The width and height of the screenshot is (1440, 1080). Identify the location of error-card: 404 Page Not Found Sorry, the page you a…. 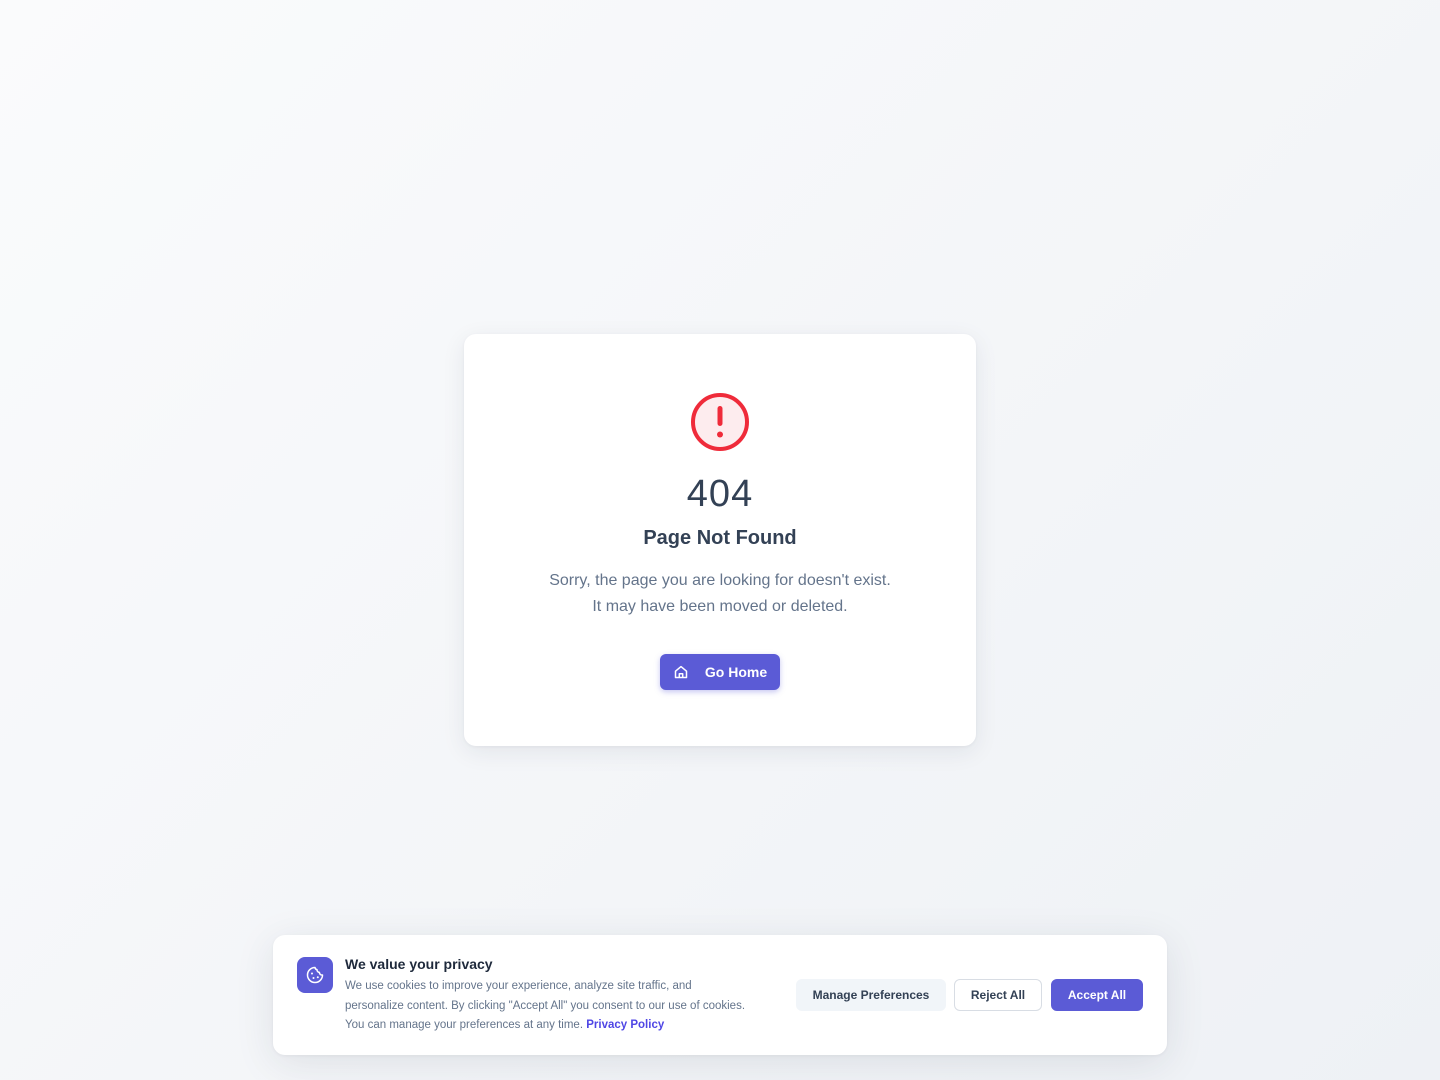
(720, 540).